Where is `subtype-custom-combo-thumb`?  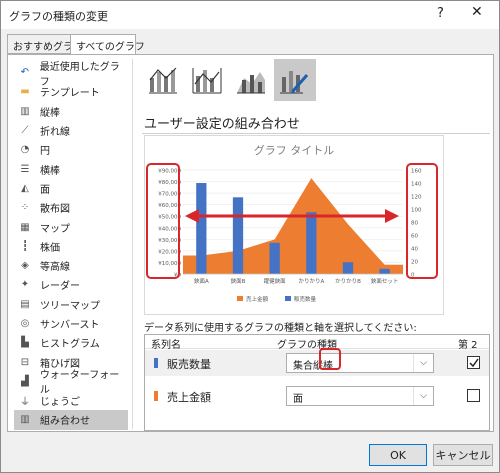 subtype-custom-combo-thumb is located at coordinates (295, 80).